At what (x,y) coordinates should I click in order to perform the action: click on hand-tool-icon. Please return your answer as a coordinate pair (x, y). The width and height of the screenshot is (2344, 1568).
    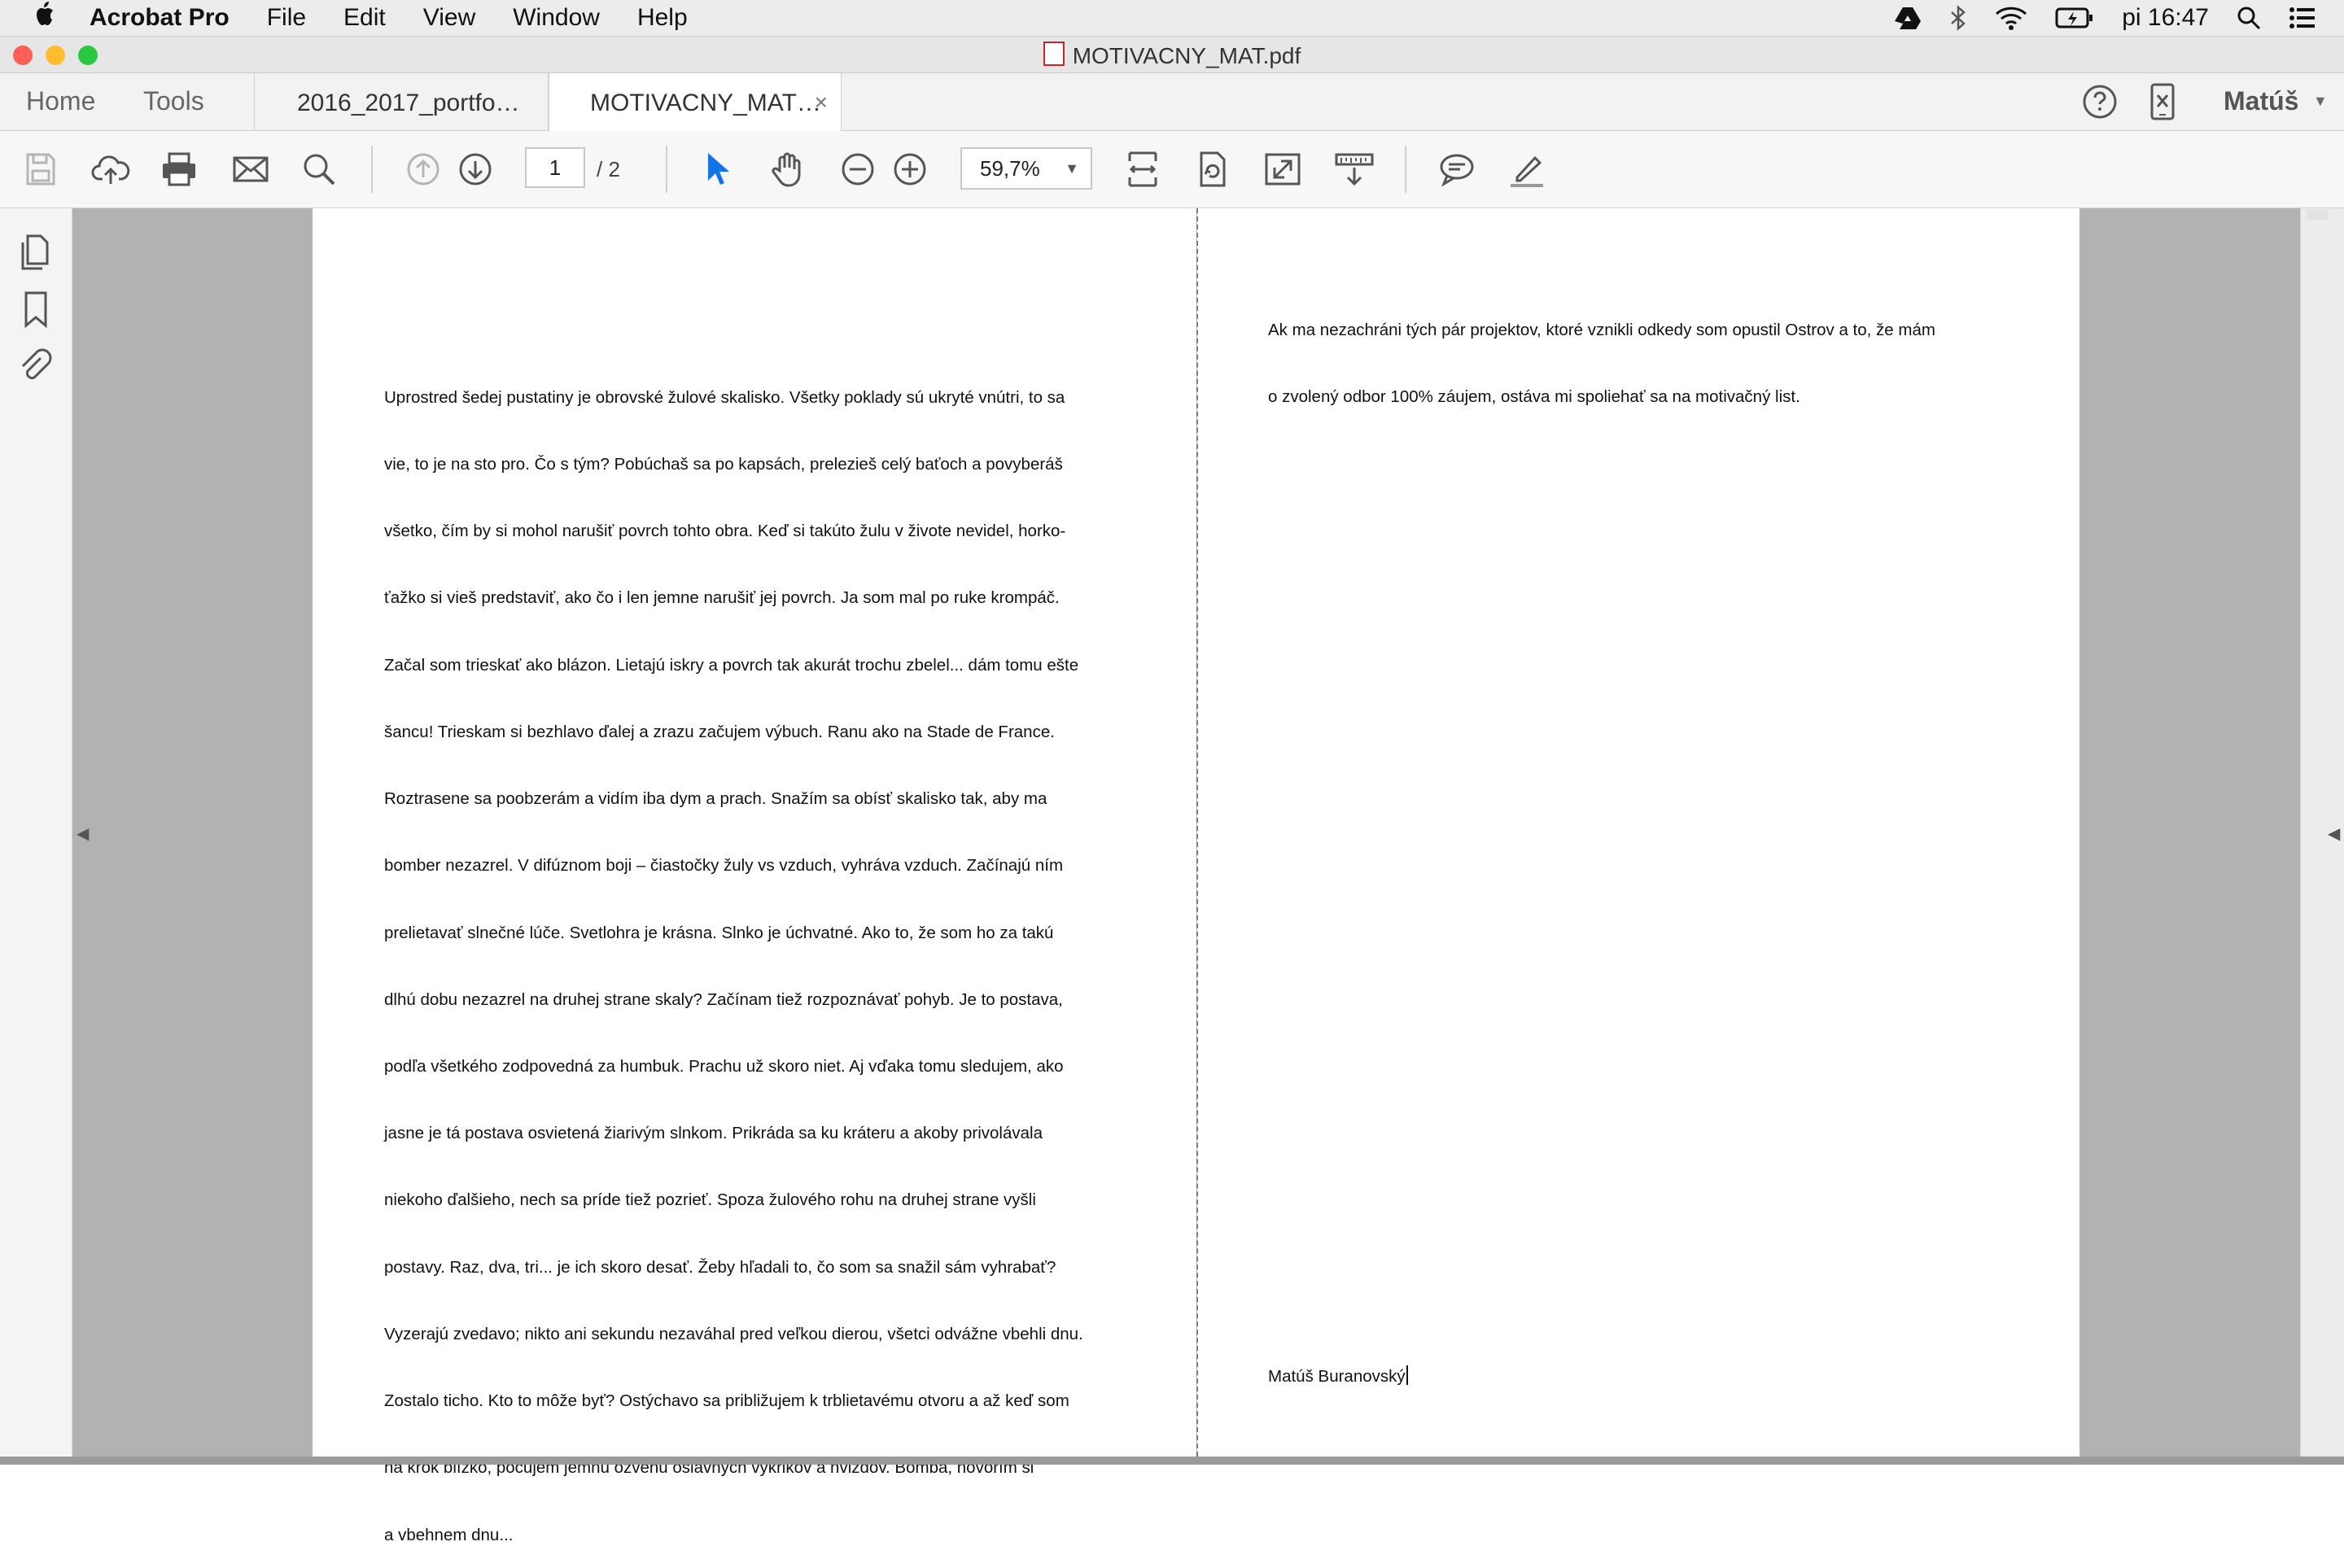
    Looking at the image, I should click on (787, 169).